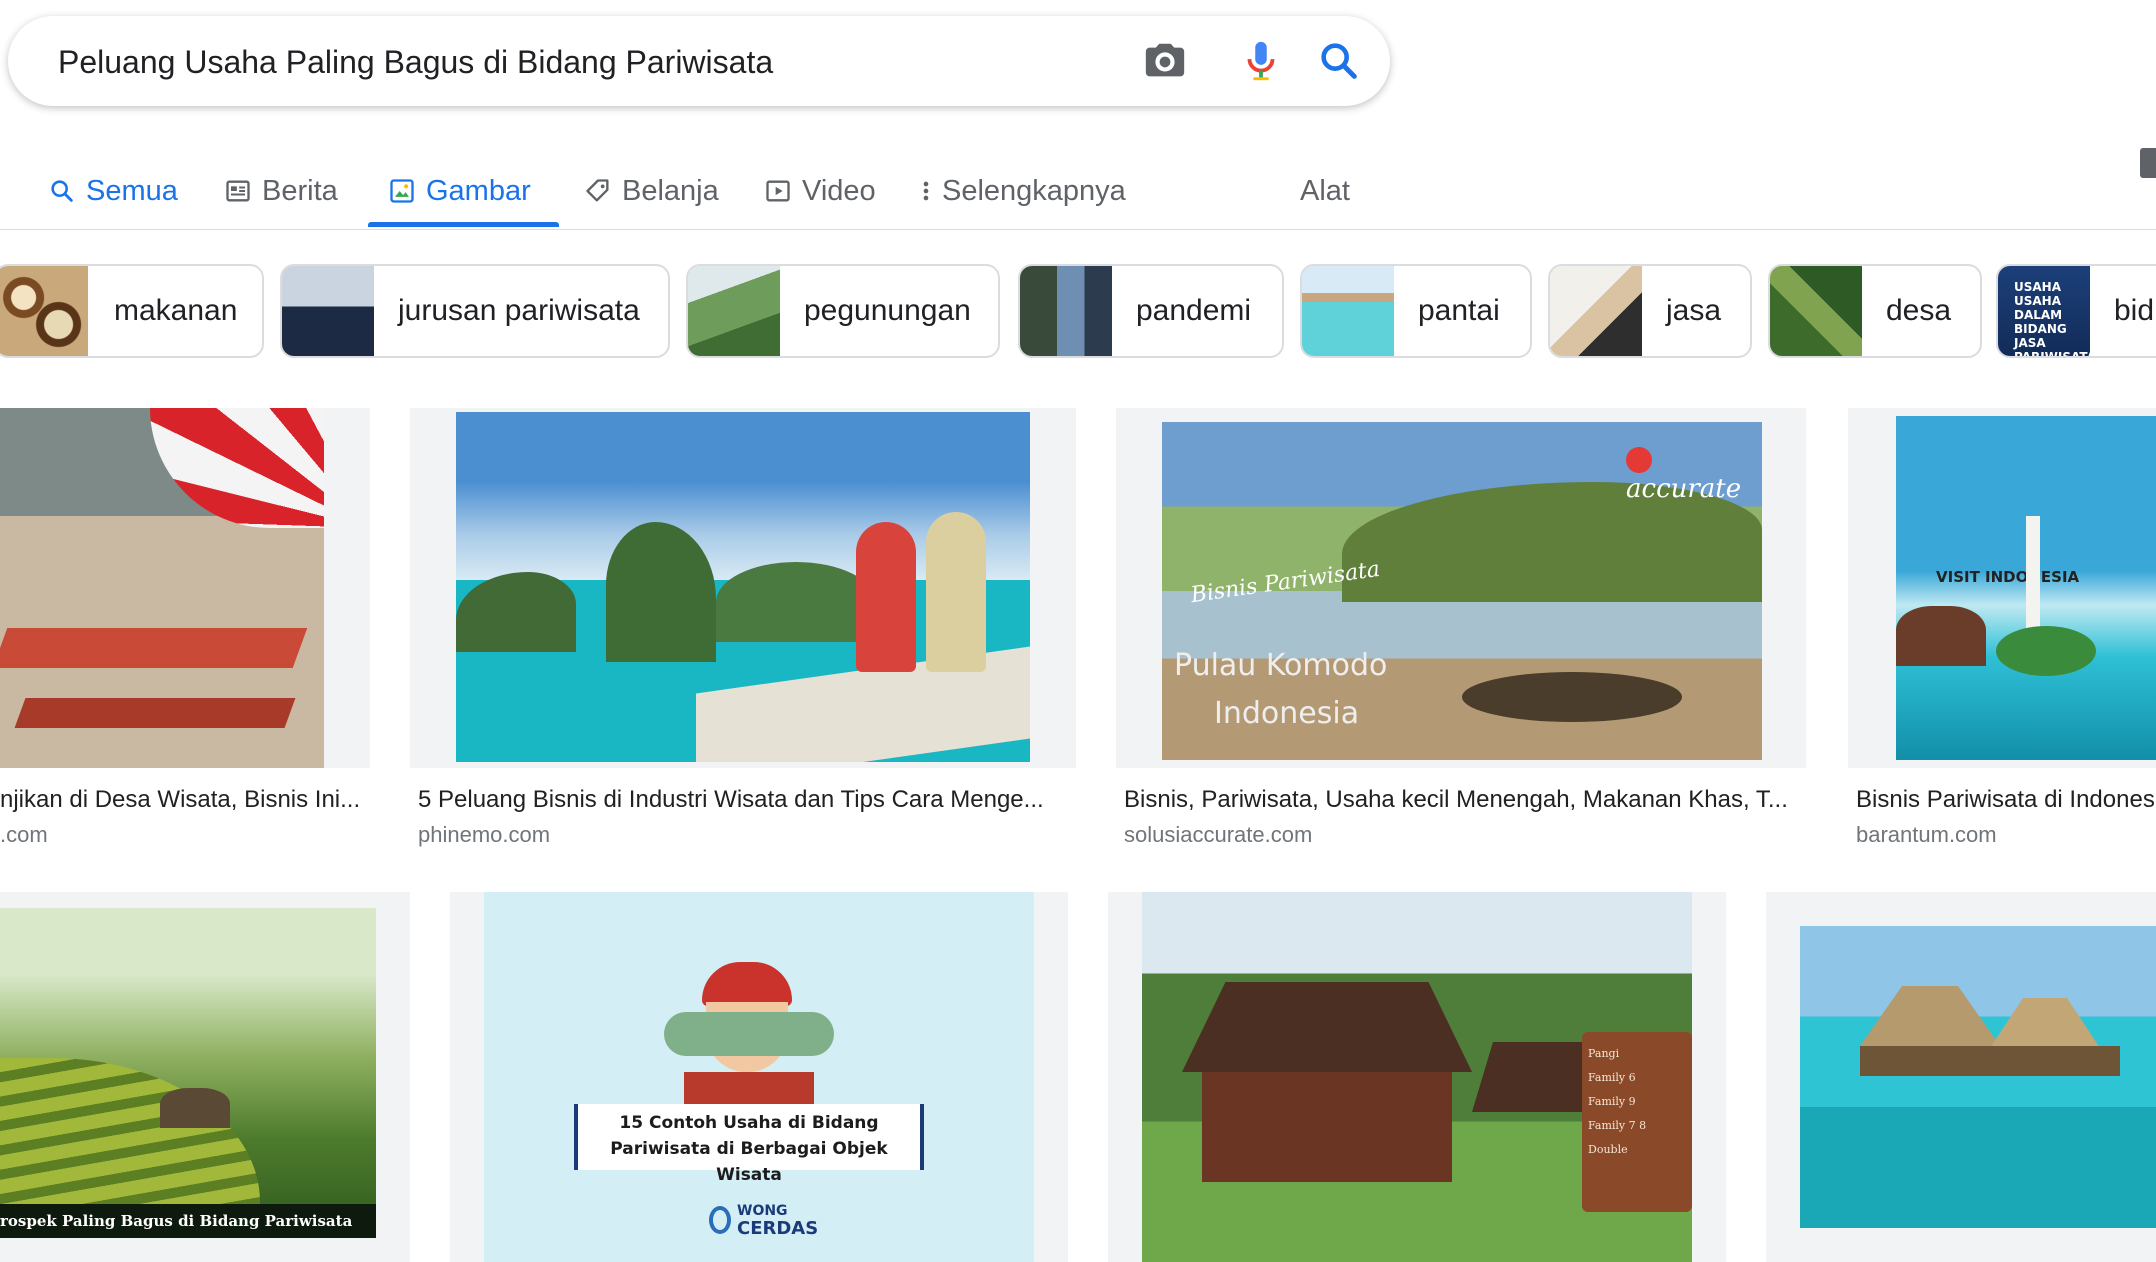 This screenshot has height=1262, width=2156. What do you see at coordinates (839, 190) in the screenshot?
I see `tab-label: Video` at bounding box center [839, 190].